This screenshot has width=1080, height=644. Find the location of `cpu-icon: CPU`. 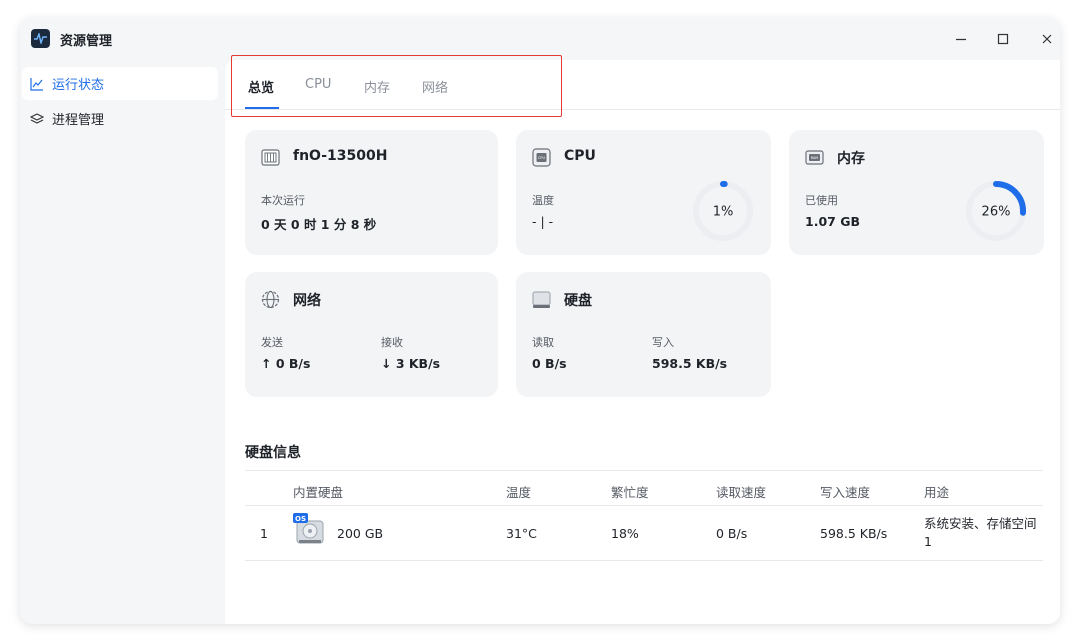

cpu-icon: CPU is located at coordinates (541, 157).